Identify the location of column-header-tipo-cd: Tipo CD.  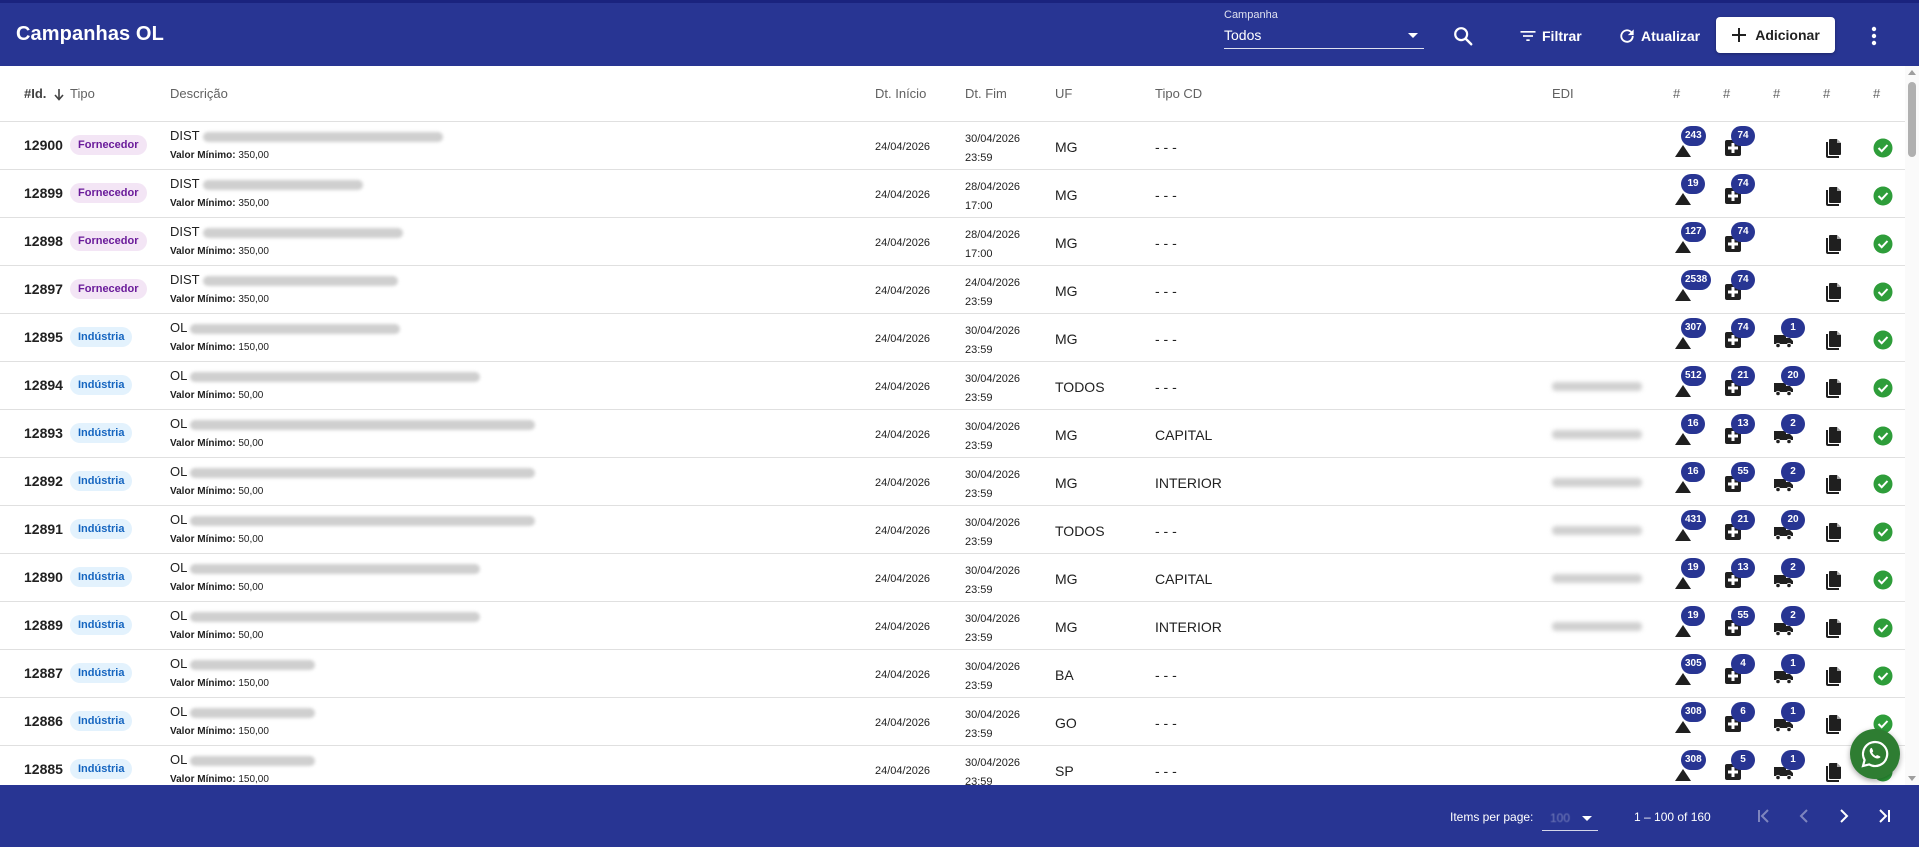
(1178, 93).